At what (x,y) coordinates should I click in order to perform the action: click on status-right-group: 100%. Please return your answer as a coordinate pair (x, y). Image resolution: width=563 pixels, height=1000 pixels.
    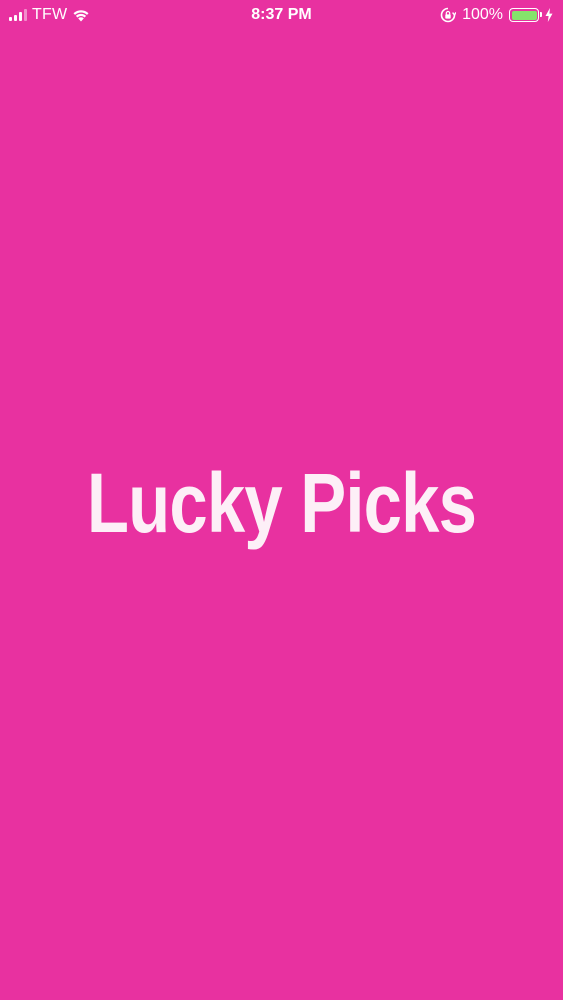
    Looking at the image, I should click on (496, 15).